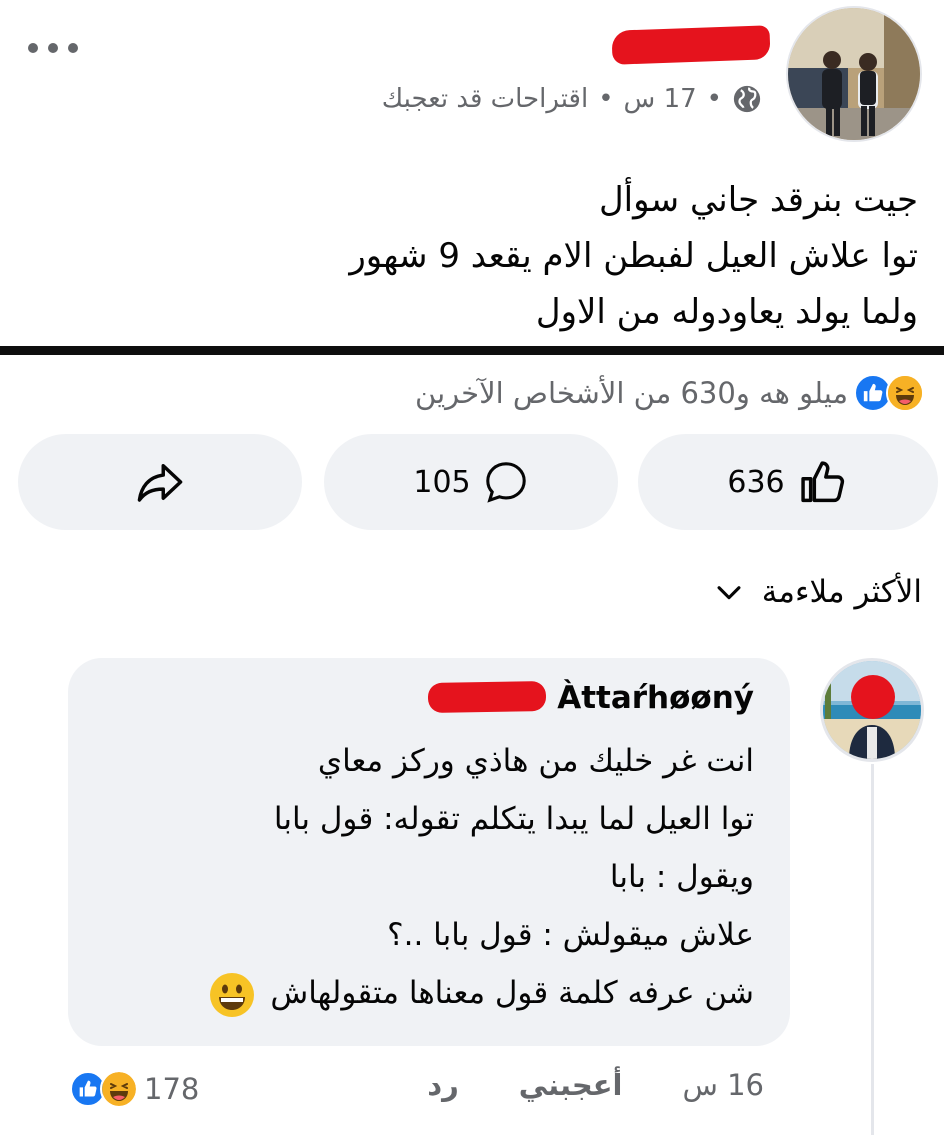 This screenshot has height=1135, width=944. Describe the element at coordinates (681, 877) in the screenshot. I see `comment-line: ويقول : بابا` at that location.